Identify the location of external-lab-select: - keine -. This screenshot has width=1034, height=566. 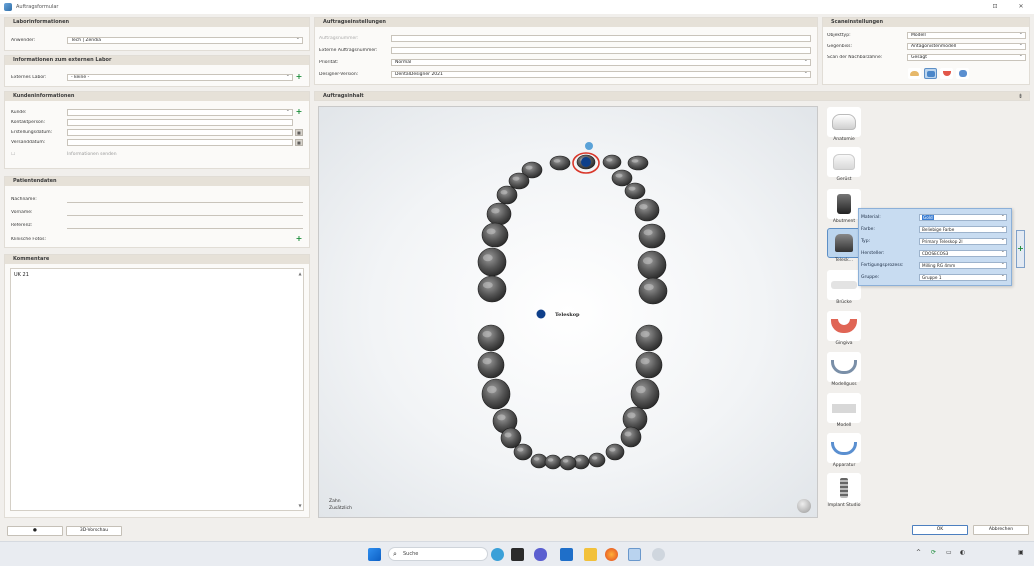
(180, 77).